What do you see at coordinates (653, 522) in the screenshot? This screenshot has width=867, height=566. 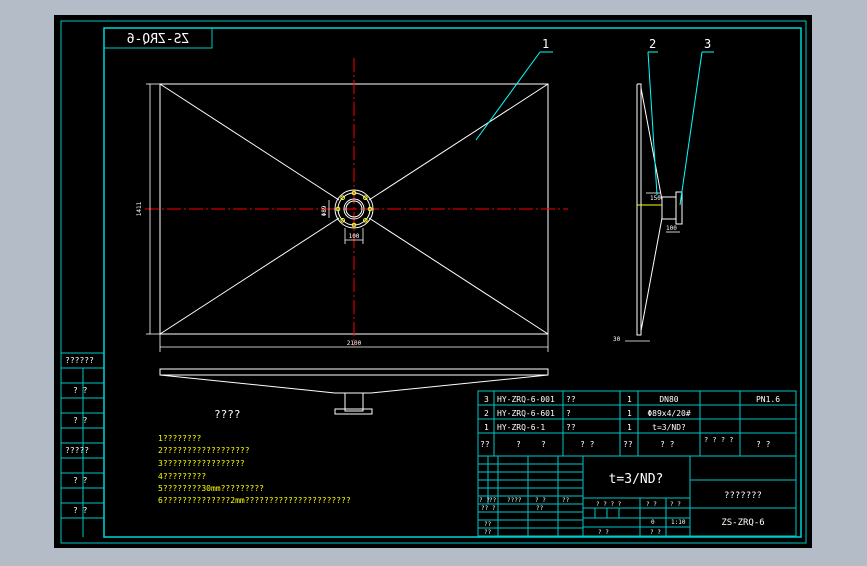 I see `weight-value: 0` at bounding box center [653, 522].